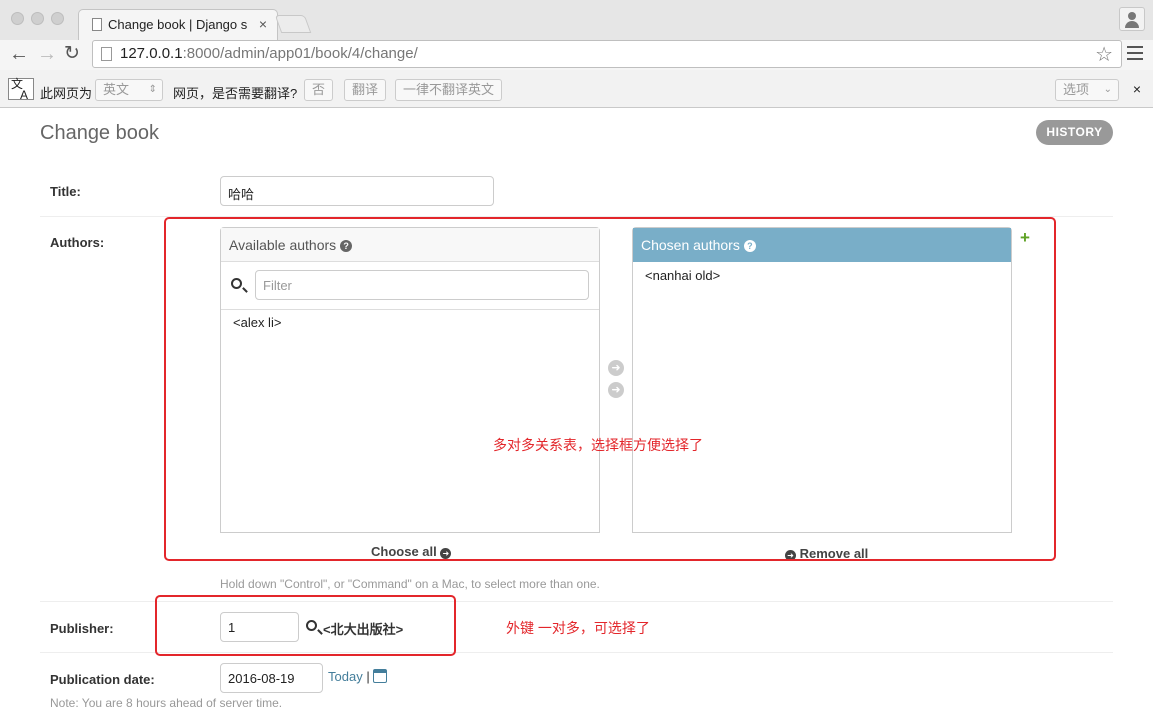 The width and height of the screenshot is (1153, 710). Describe the element at coordinates (65, 191) in the screenshot. I see `title-label: Title:` at that location.